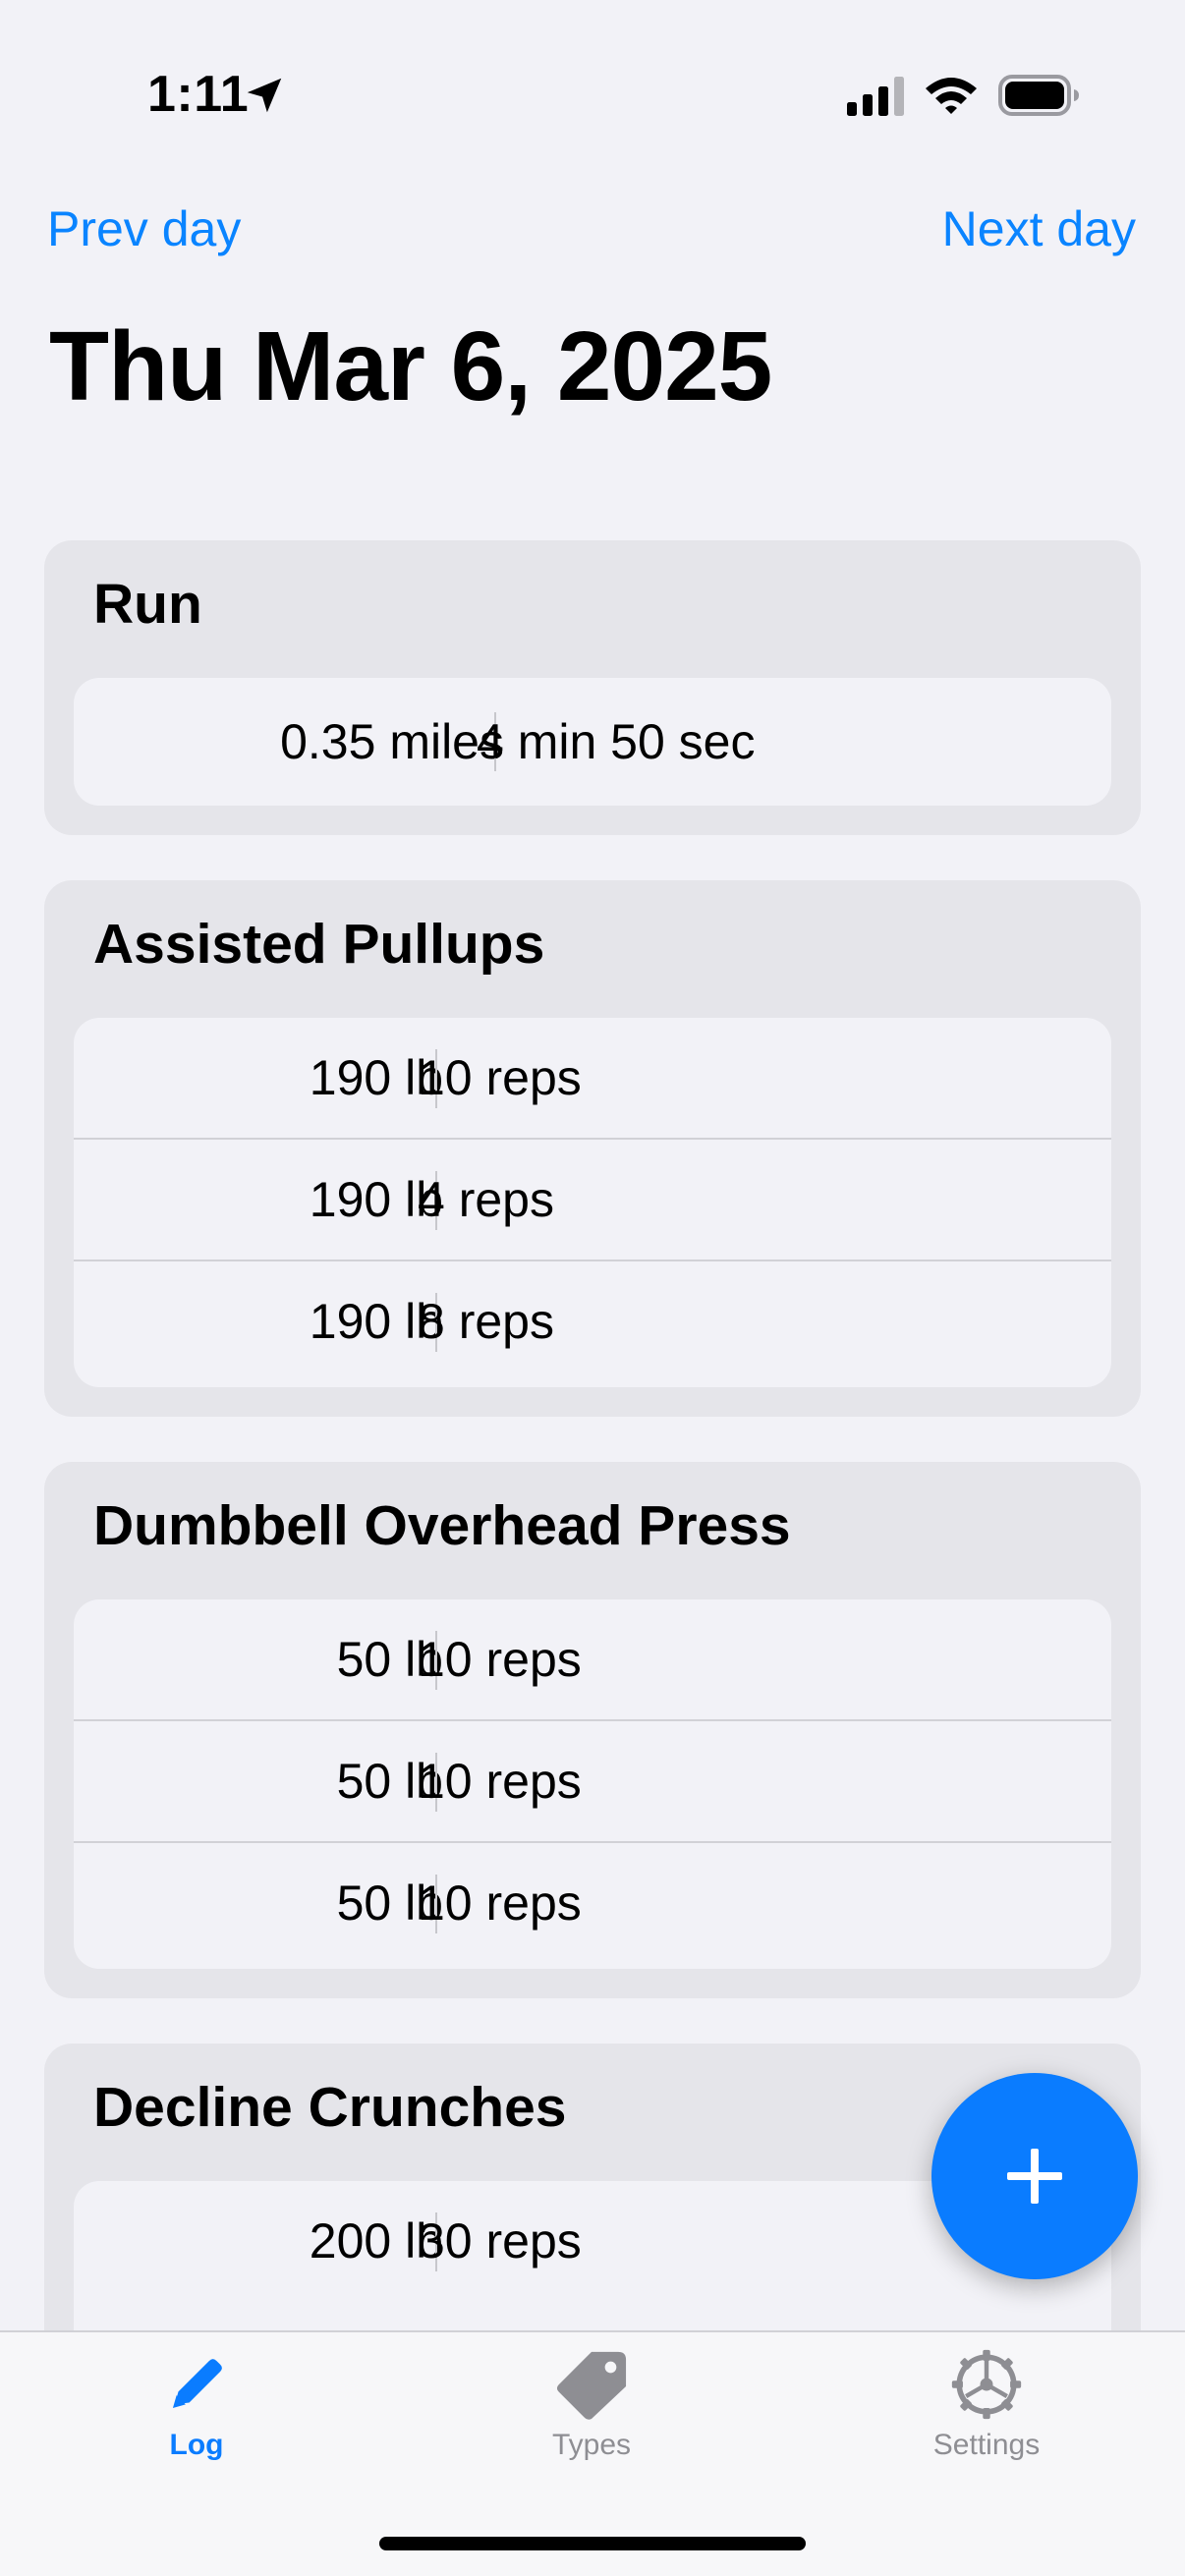 This screenshot has width=1185, height=2576. I want to click on battery-icon, so click(1038, 95).